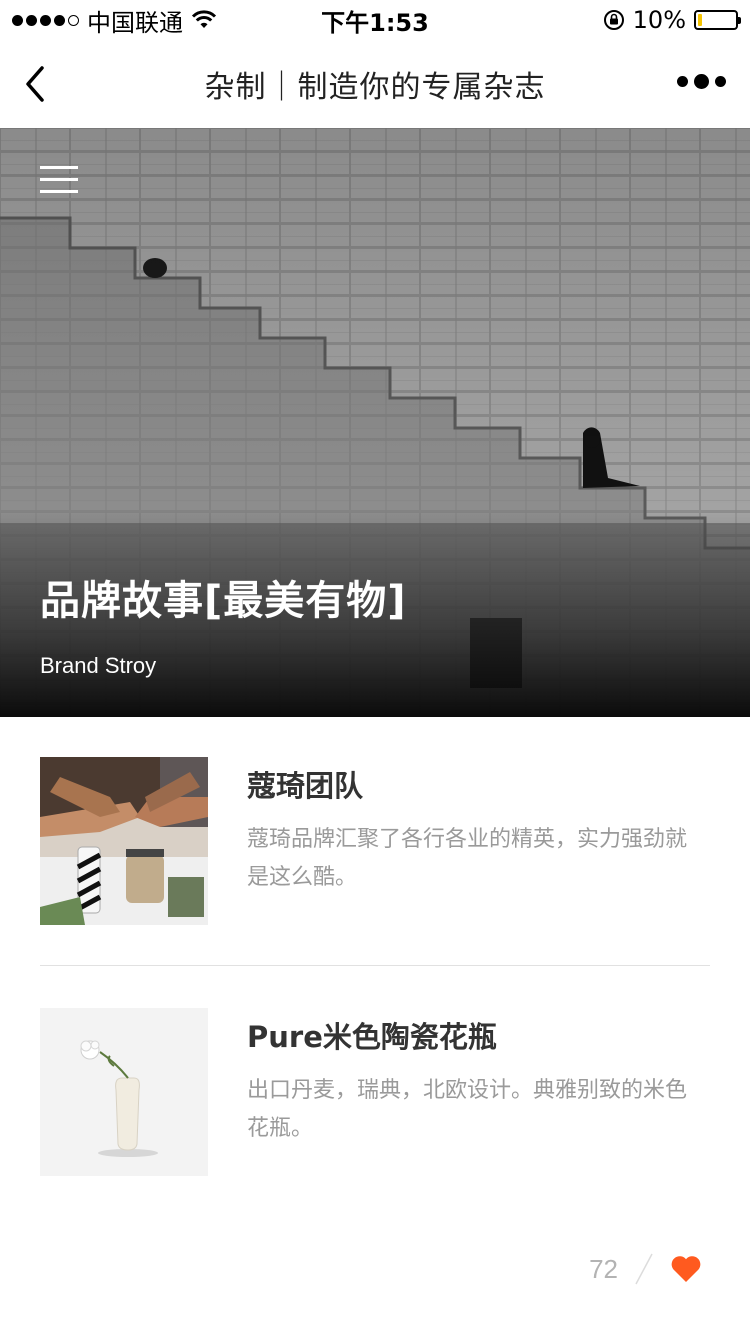  What do you see at coordinates (603, 1268) in the screenshot?
I see `like-count: 72` at bounding box center [603, 1268].